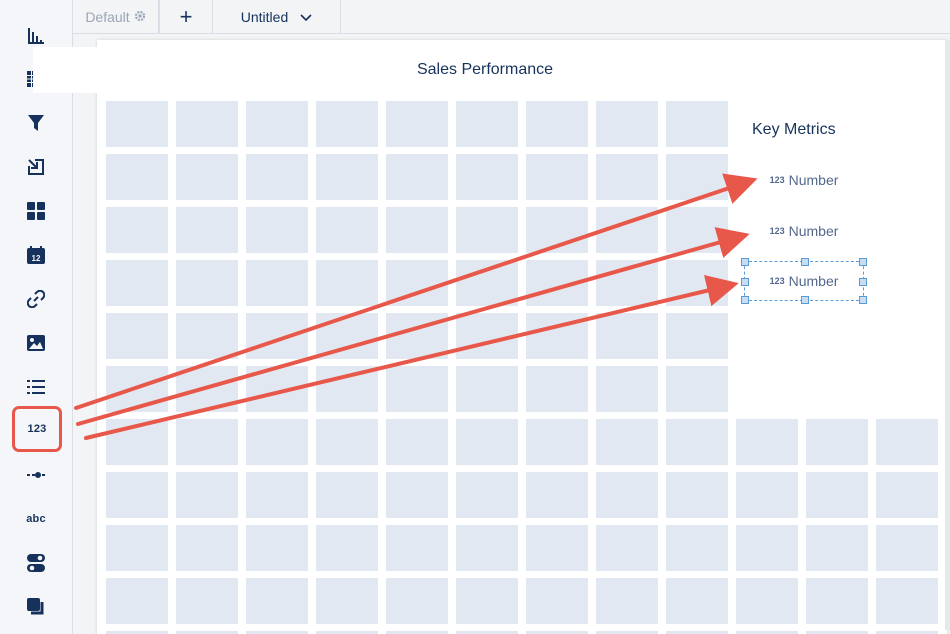 The image size is (950, 634). I want to click on plus-icon: +, so click(186, 16).